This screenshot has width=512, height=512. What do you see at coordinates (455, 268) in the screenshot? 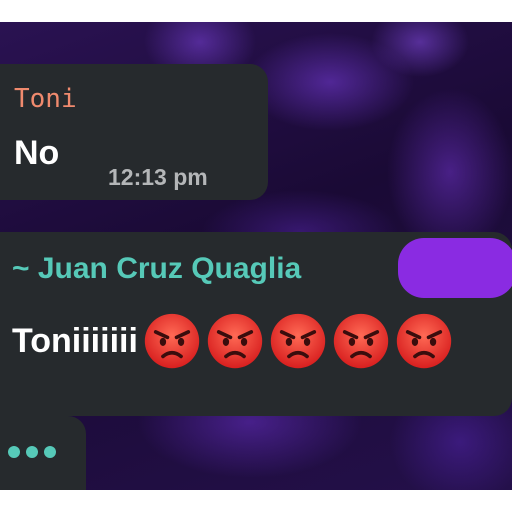
I see `redaction-block` at bounding box center [455, 268].